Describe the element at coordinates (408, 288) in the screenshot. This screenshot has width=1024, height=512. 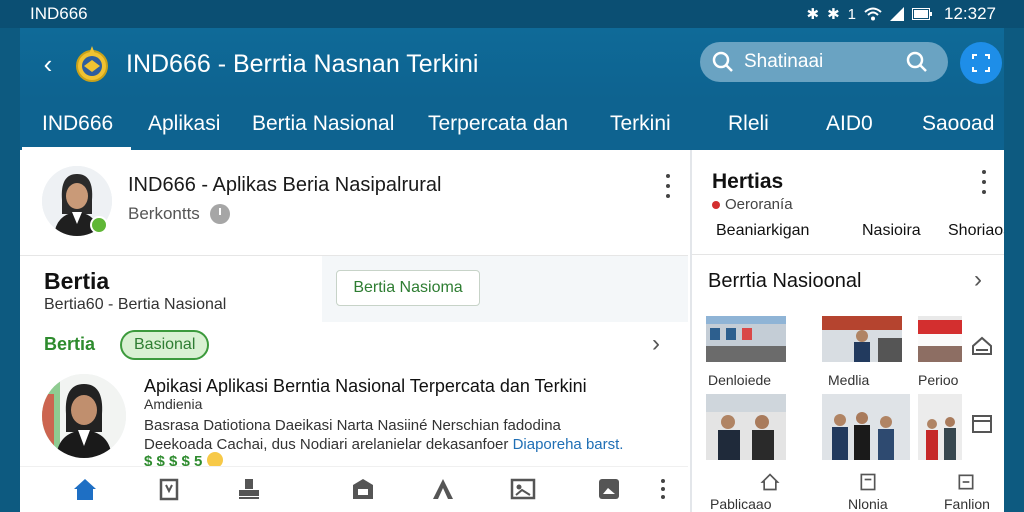
I see `bertia-nasioma-button: Bertia Nasioma` at that location.